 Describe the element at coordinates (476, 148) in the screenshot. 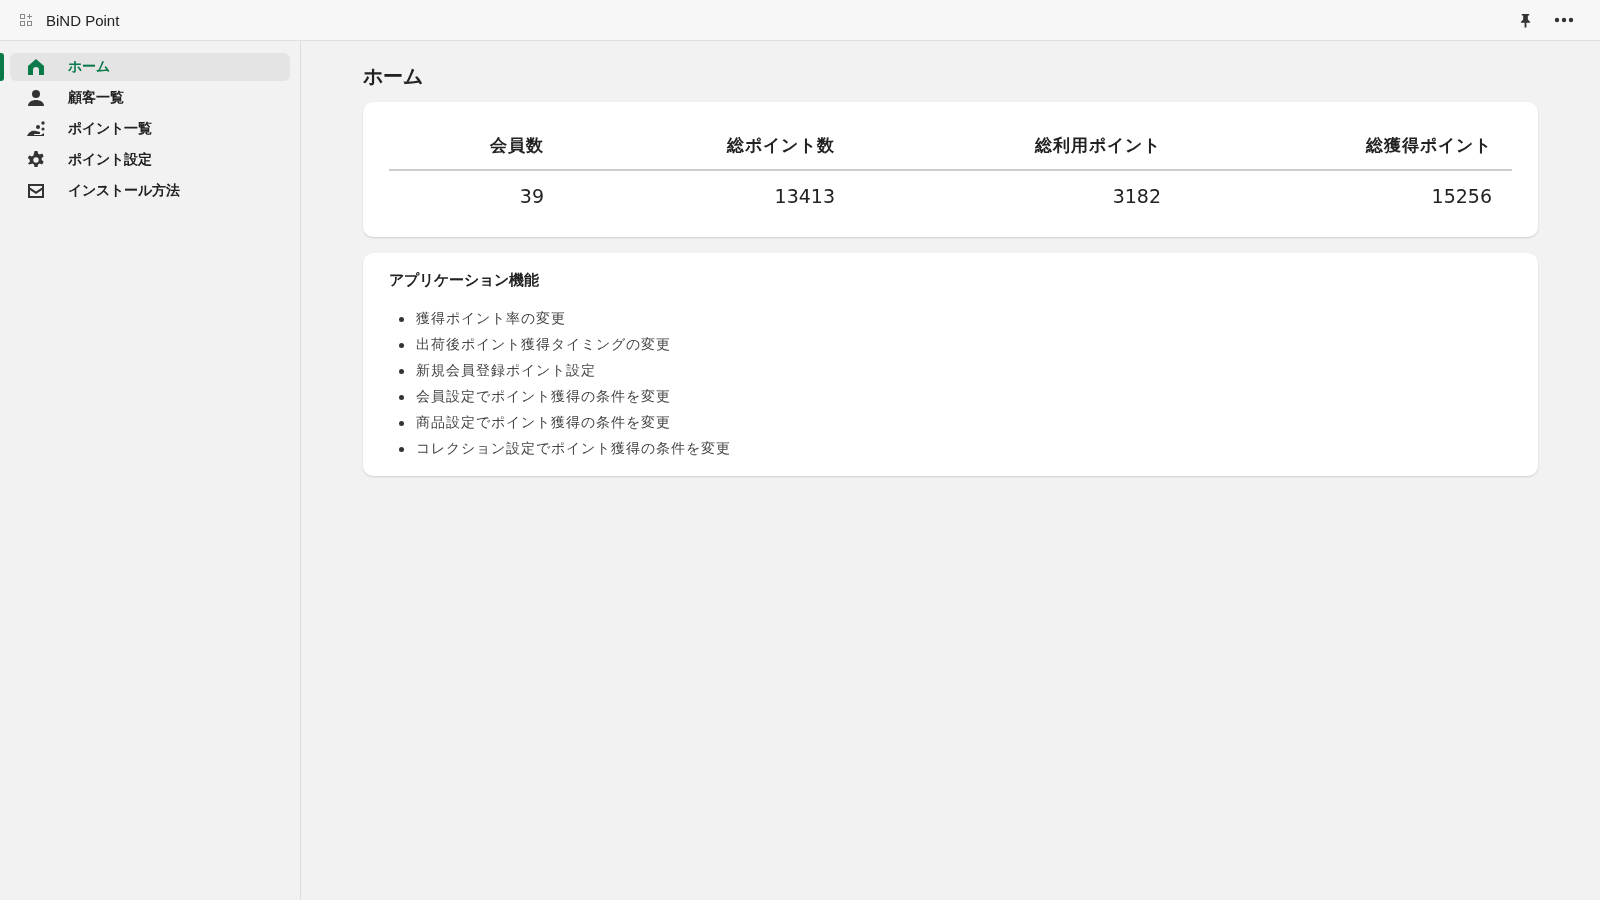

I see `column-header: 会員数` at that location.